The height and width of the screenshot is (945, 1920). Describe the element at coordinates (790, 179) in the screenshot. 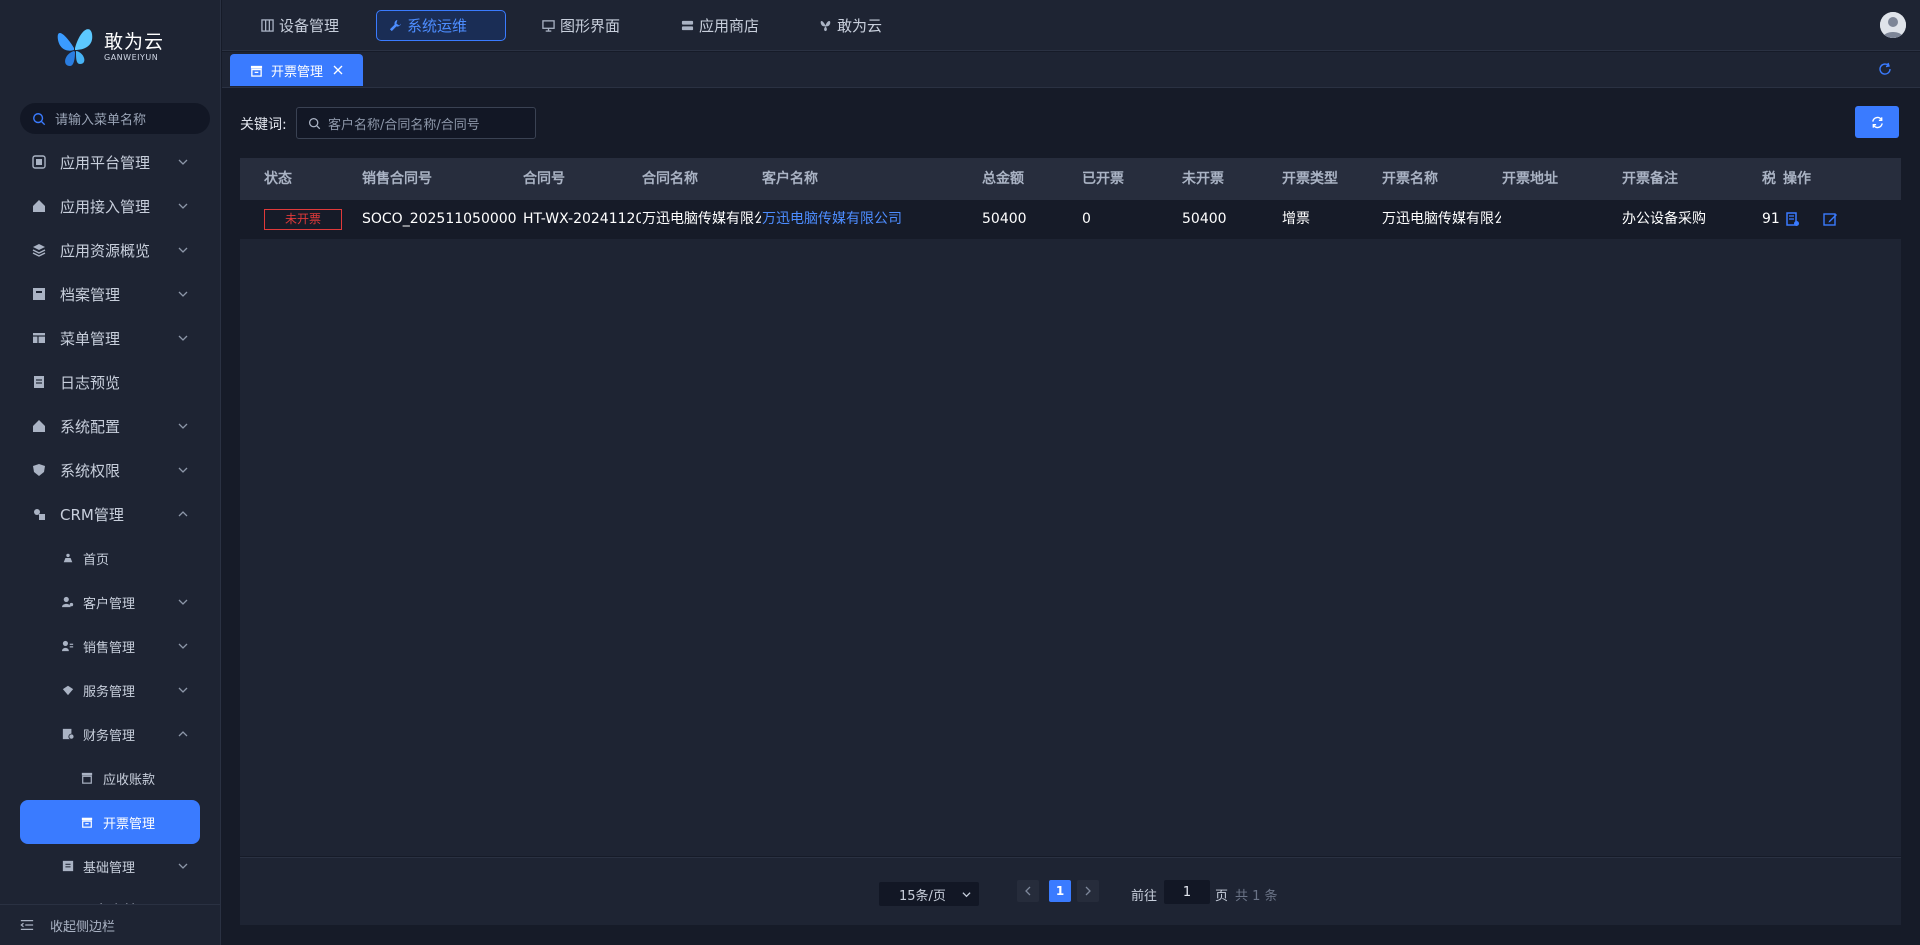

I see `col-customer-name: 客户名称` at that location.